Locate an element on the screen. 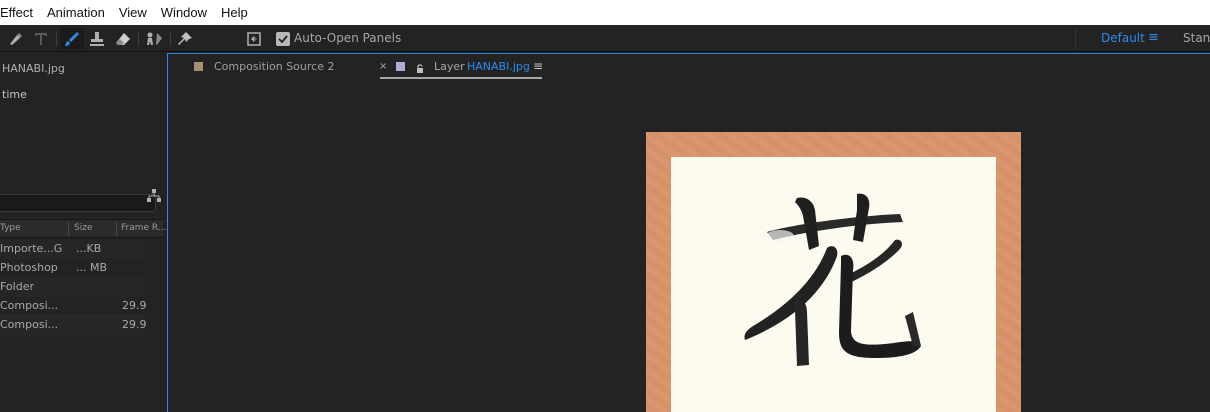  tab-composition-source-2: Composition Source 2 is located at coordinates (274, 66).